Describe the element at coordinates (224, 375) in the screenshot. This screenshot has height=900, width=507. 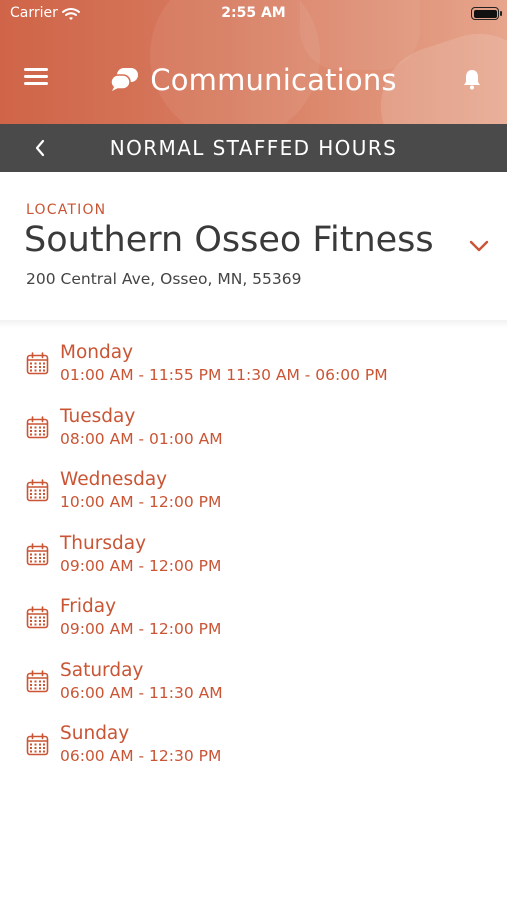
I see `day-hours: 01:00 AM - 11:55 PM 11:30 AM - 06:00 PM` at that location.